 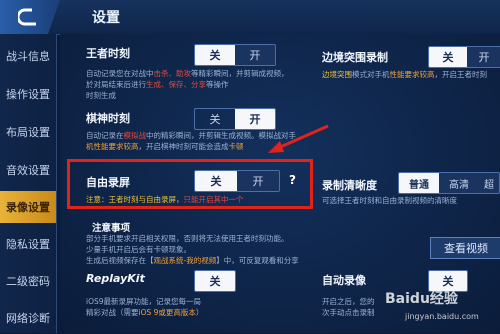 I want to click on record-quality-selector: 普通 高清 超, so click(x=449, y=183).